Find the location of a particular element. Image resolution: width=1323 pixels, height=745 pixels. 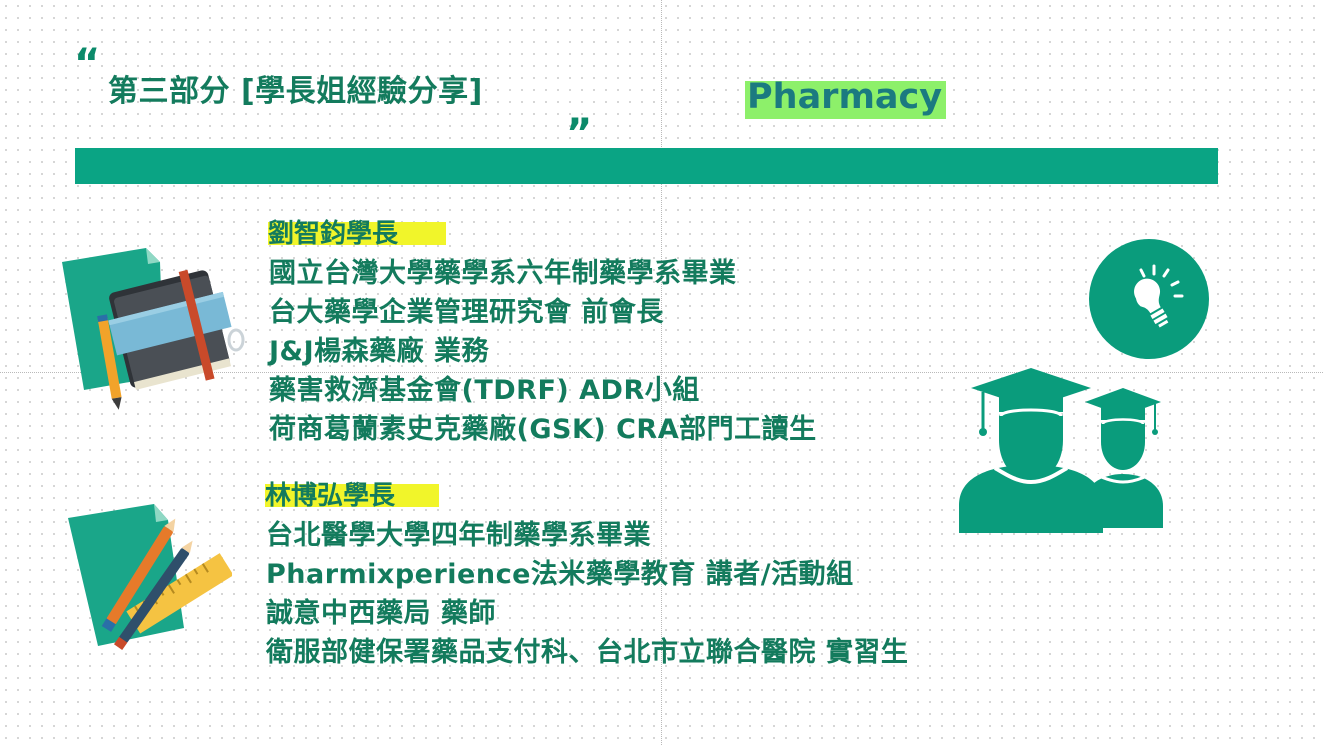

profile-1-name: 劉智鈞學長 is located at coordinates (357, 231).